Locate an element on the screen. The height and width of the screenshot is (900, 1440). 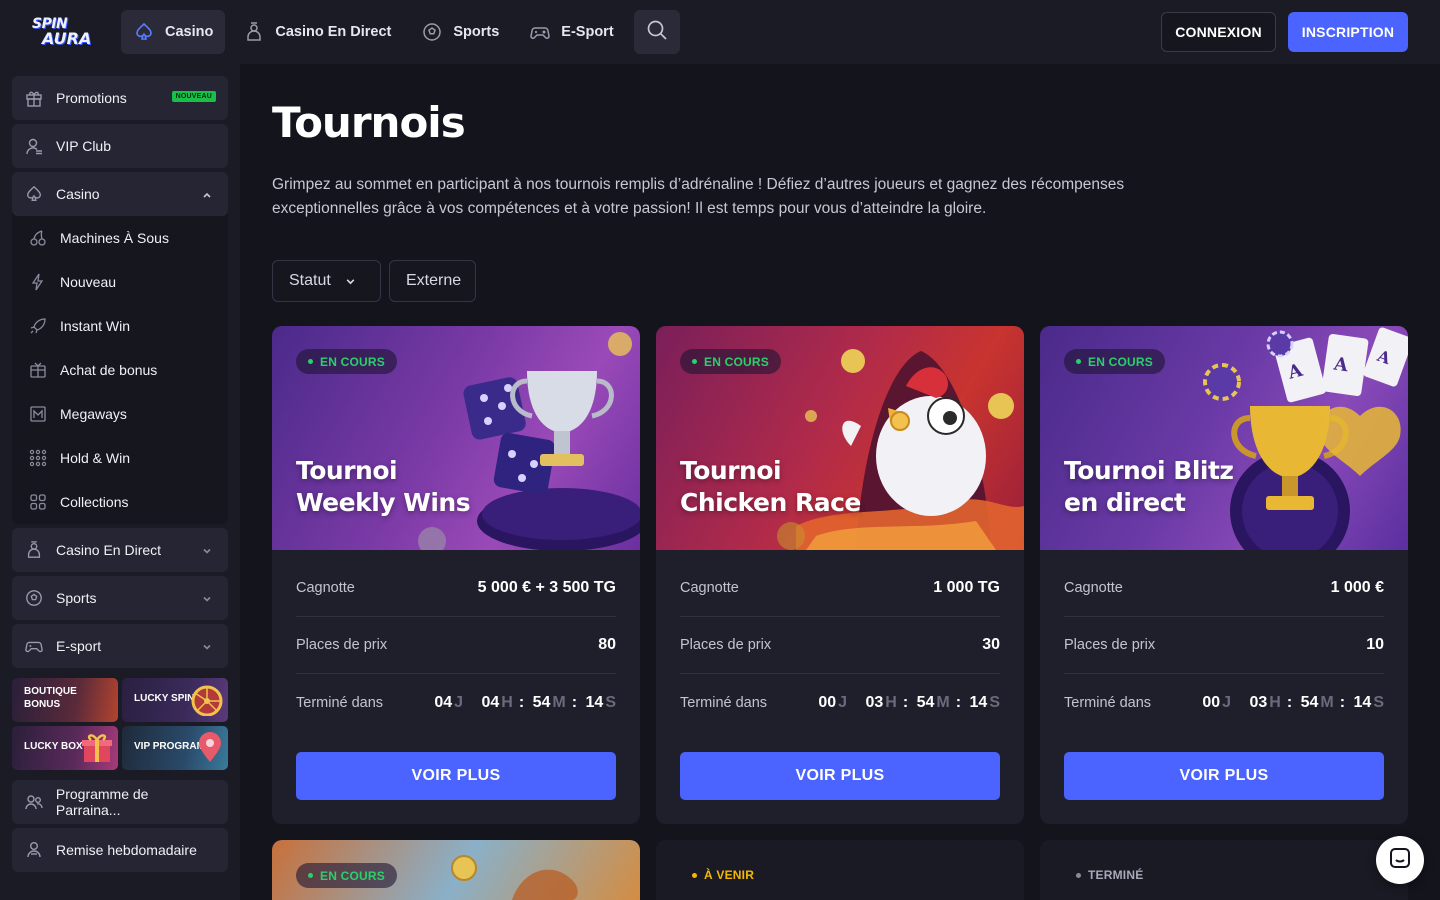
sidebar-item-casino-live: Casino En Direct is located at coordinates (120, 550).